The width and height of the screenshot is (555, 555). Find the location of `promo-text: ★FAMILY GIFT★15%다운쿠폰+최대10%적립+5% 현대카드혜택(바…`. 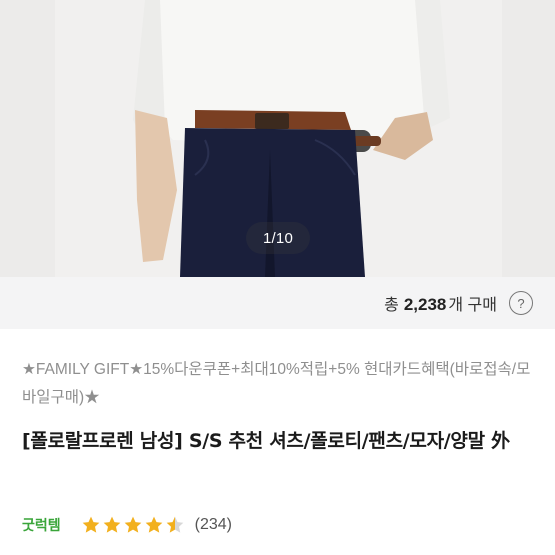

promo-text: ★FAMILY GIFT★15%다운쿠폰+최대10%적립+5% 현대카드혜택(바… is located at coordinates (276, 383).